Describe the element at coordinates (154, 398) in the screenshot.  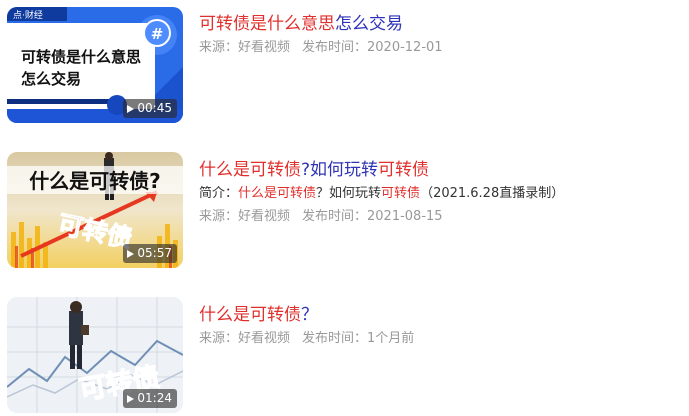
I see `duration-text: 01:24` at that location.